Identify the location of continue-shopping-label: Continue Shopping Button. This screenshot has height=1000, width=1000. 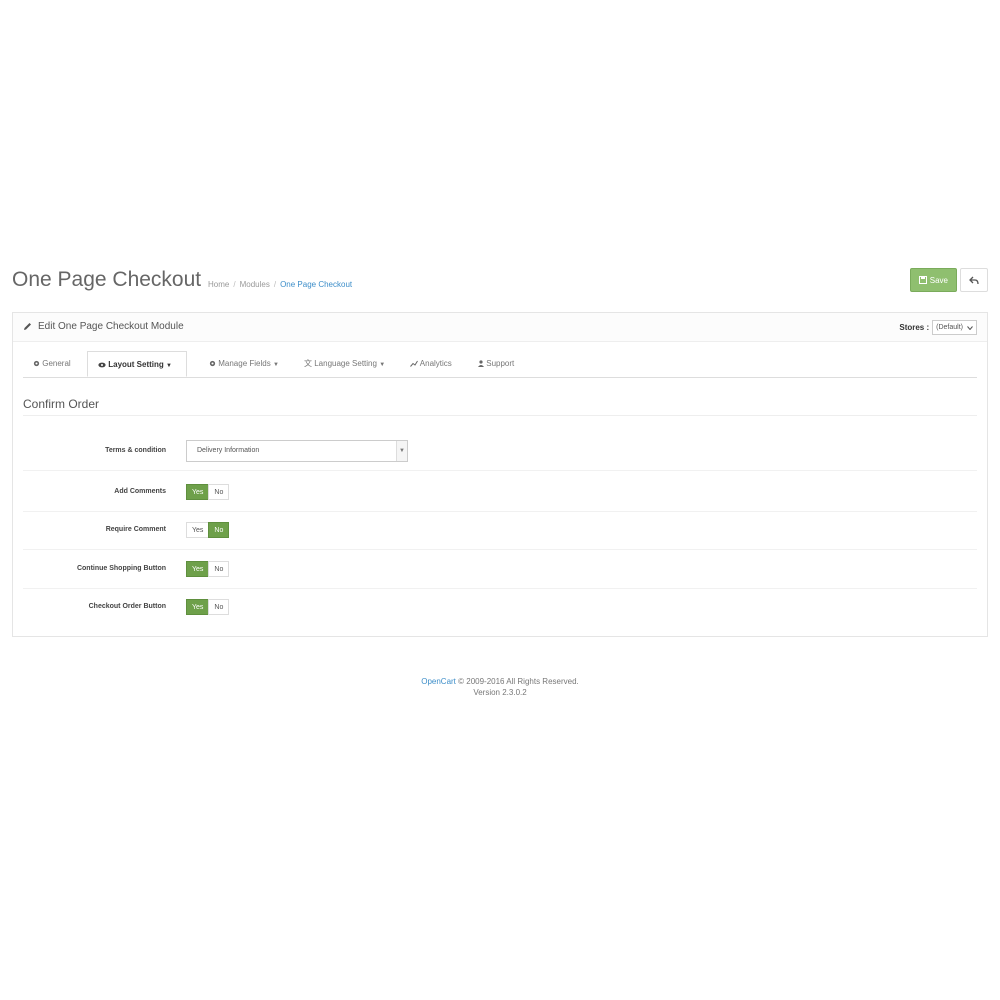
(121, 568).